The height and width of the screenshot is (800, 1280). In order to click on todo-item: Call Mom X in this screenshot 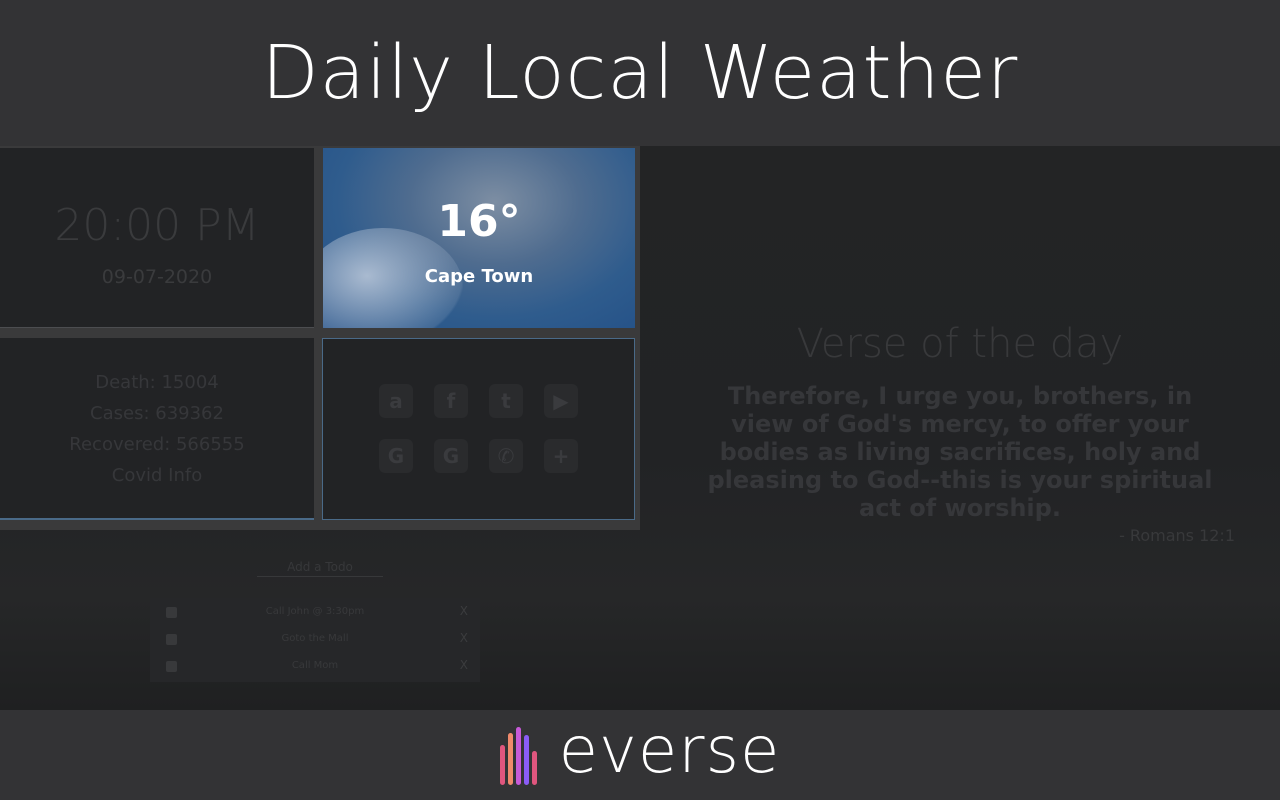, I will do `click(315, 667)`.